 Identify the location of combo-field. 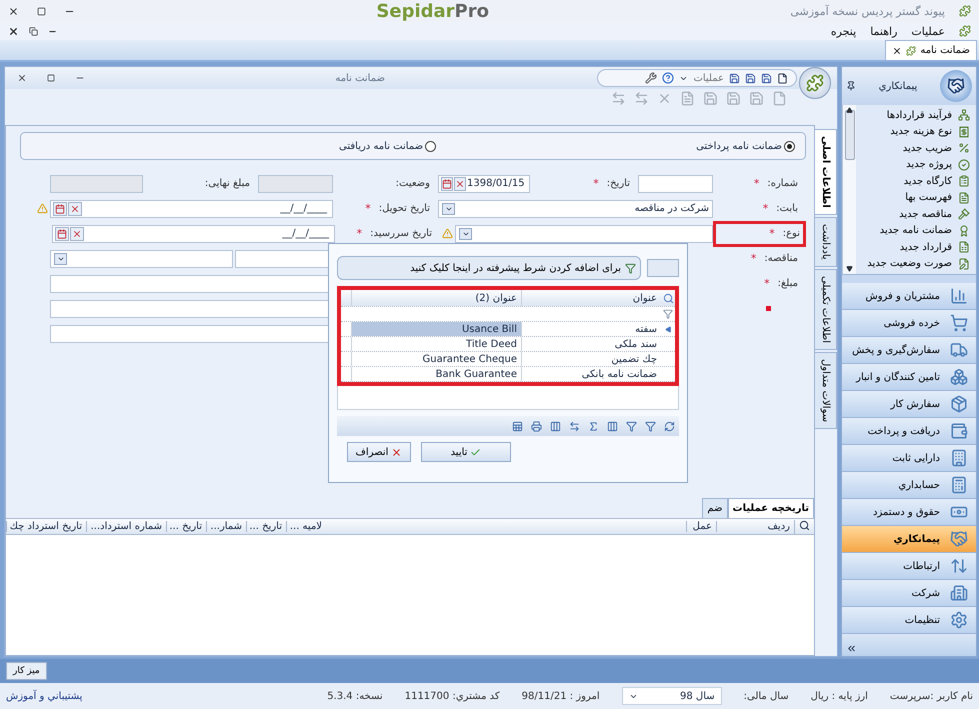
(141, 259).